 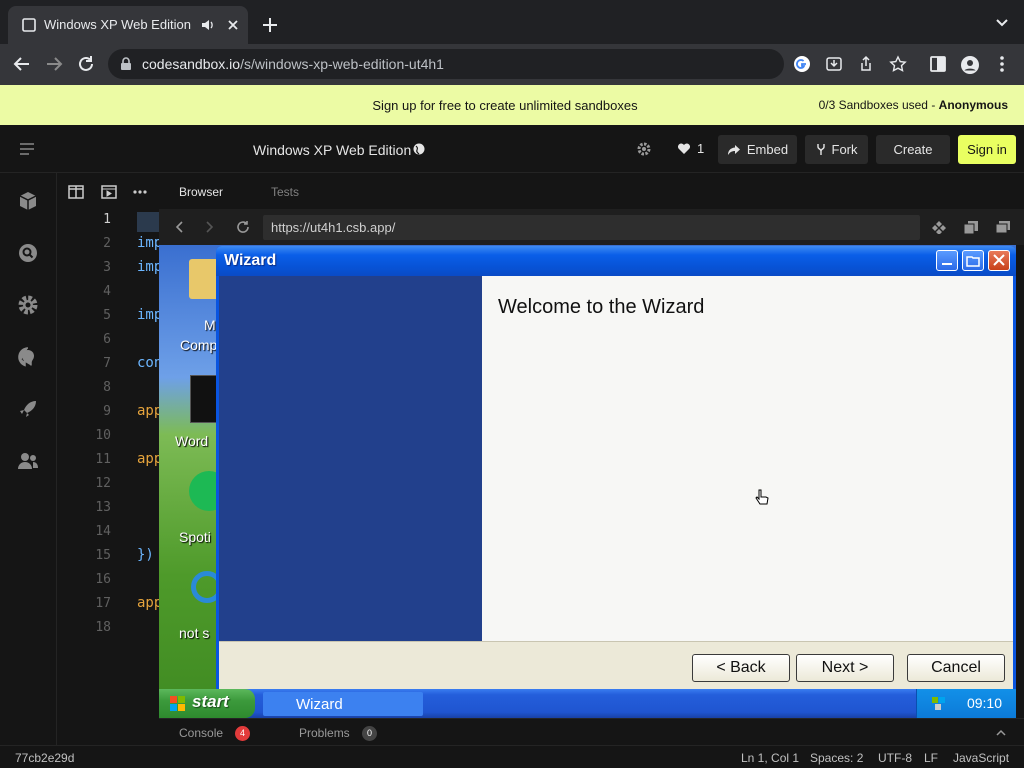 I want to click on signin-button: Sign in, so click(x=987, y=149).